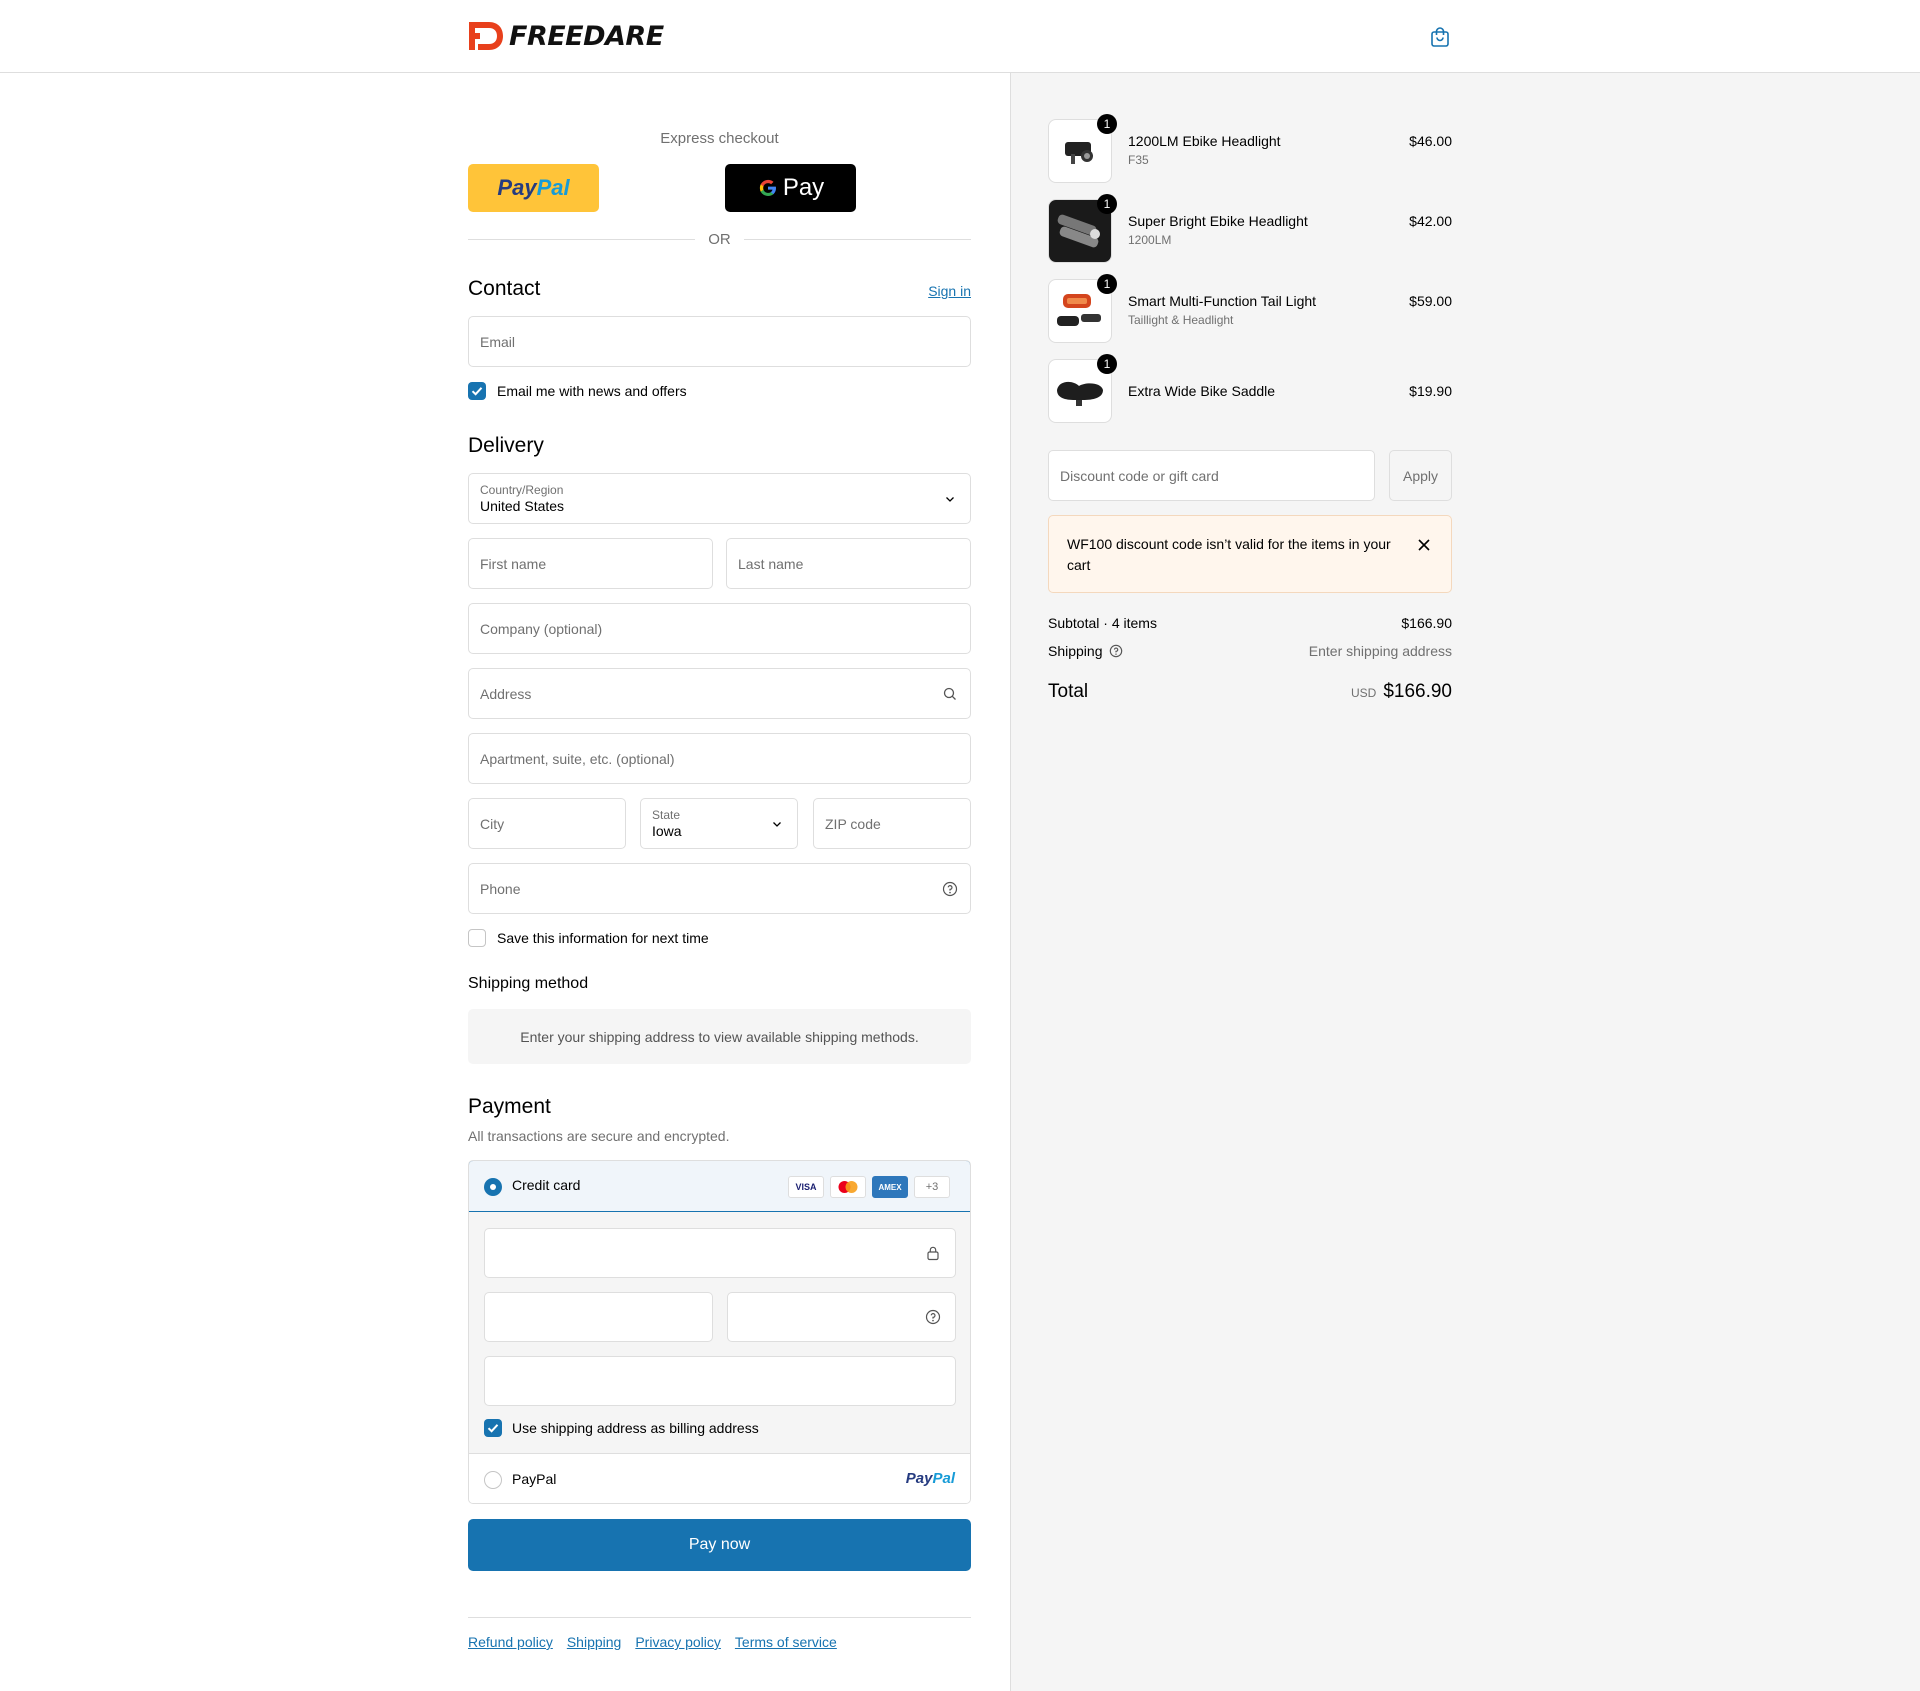 Image resolution: width=1920 pixels, height=1691 pixels. Describe the element at coordinates (546, 1185) in the screenshot. I see `credit-card-label: Credit card` at that location.